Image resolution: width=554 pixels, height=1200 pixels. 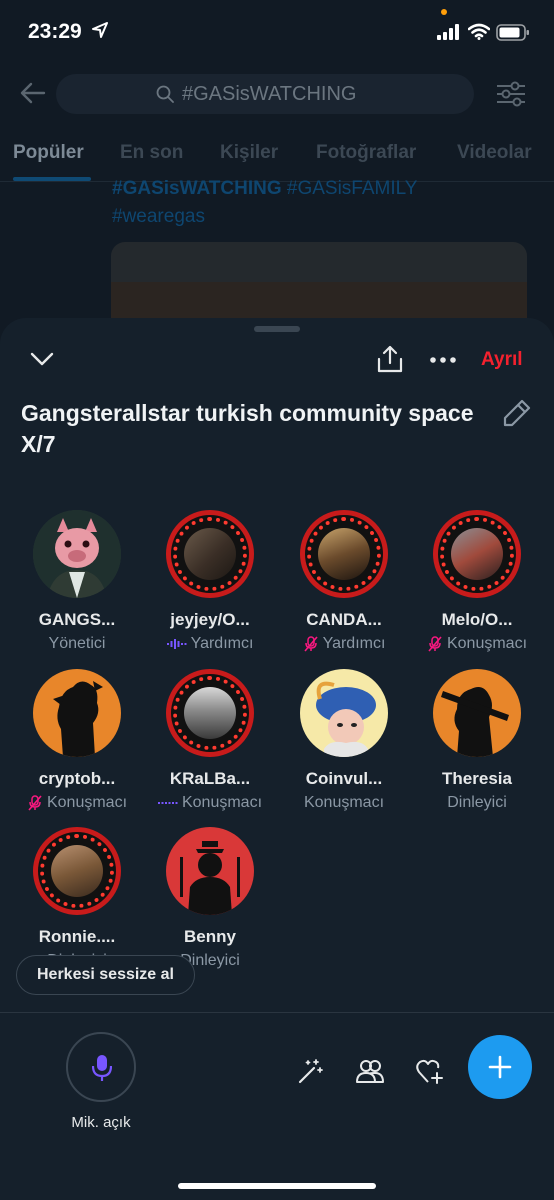 I want to click on add-reaction-button, so click(x=500, y=1067).